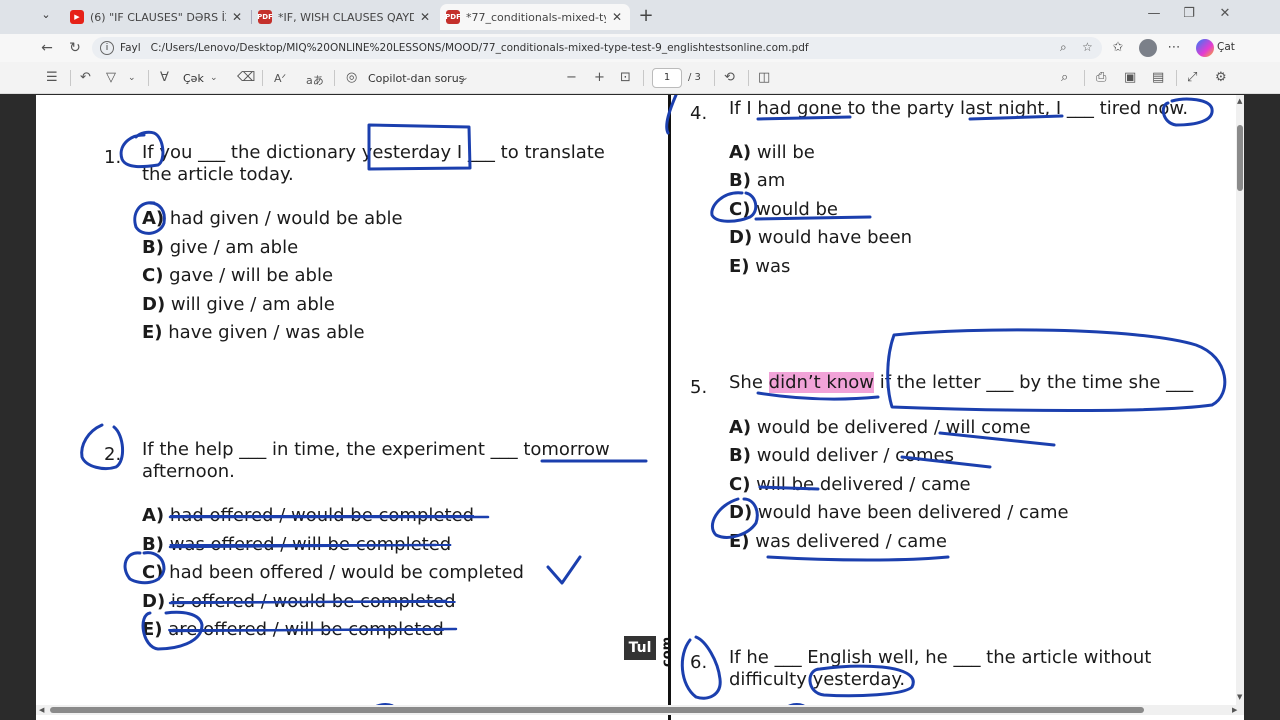 Image resolution: width=1280 pixels, height=720 pixels. I want to click on highlight-chevron-down-icon: ⌄, so click(132, 78).